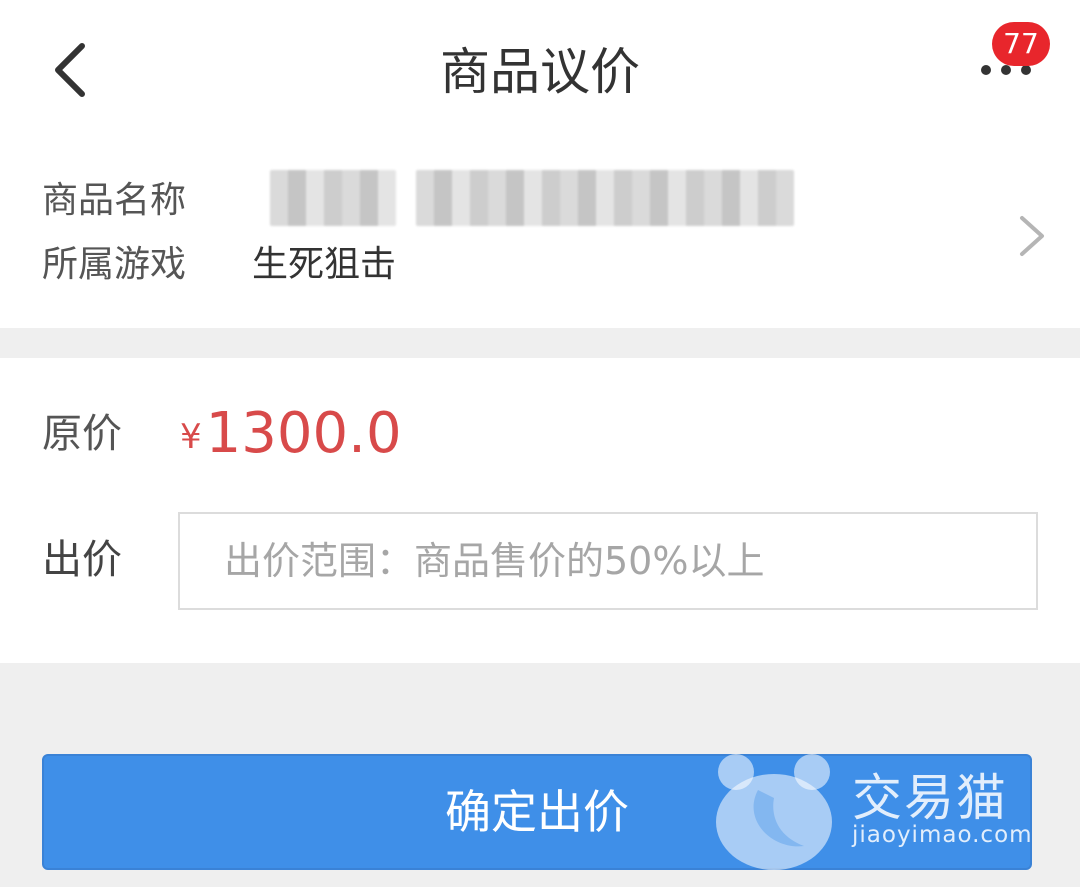  Describe the element at coordinates (537, 812) in the screenshot. I see `confirm-bid-button: 确定出价` at that location.